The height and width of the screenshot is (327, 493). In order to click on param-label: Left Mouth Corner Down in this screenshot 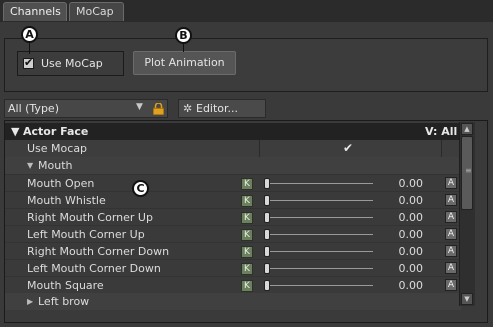, I will do `click(94, 268)`.